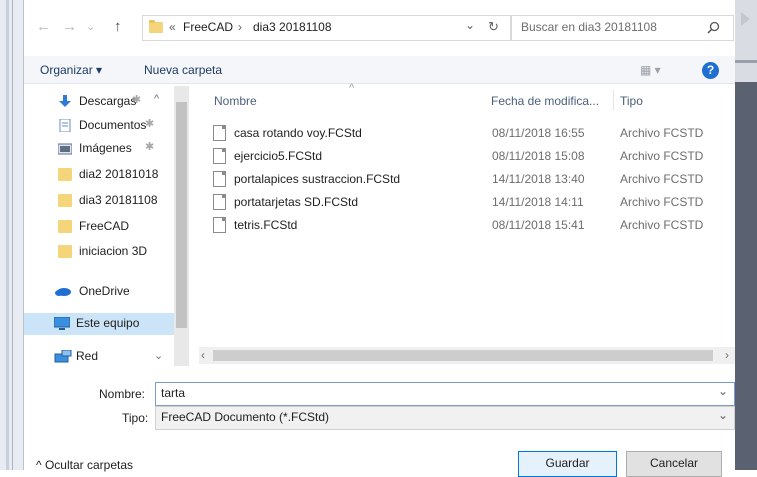 Image resolution: width=757 pixels, height=477 pixels. I want to click on save-button: Guardar, so click(567, 464).